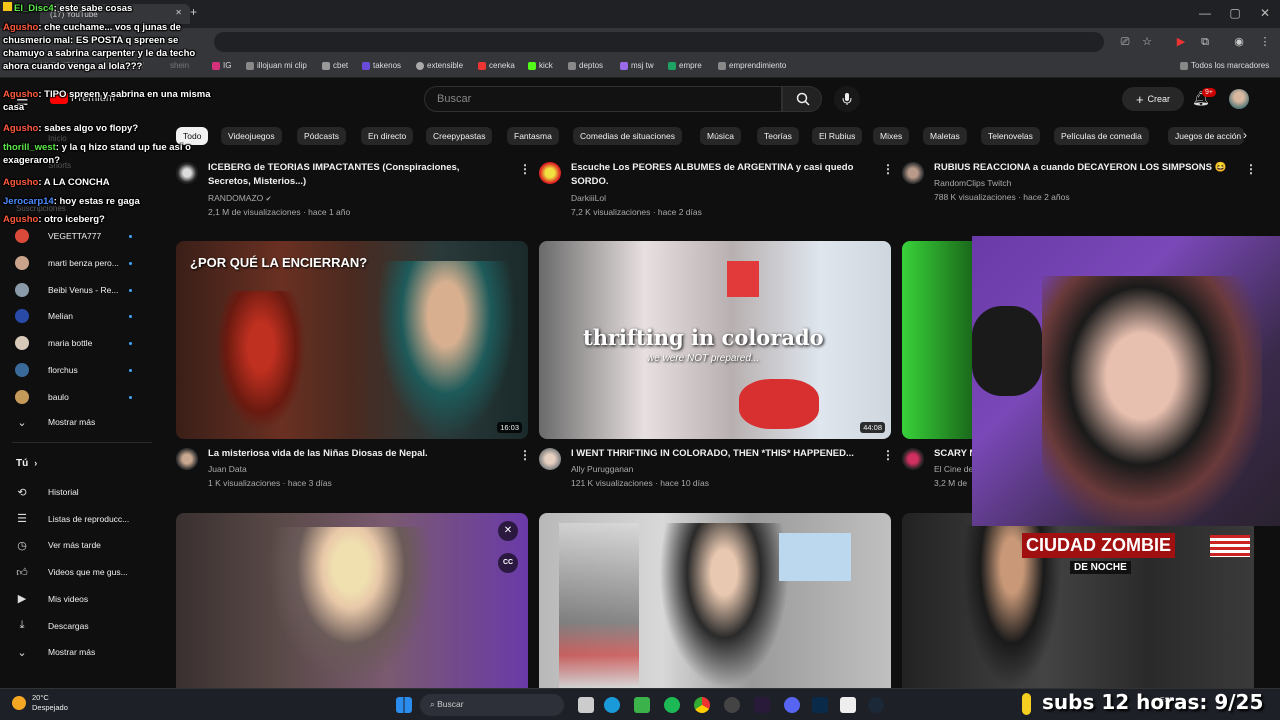  Describe the element at coordinates (73, 343) in the screenshot. I see `sidebar-subscription: maria bottle` at that location.